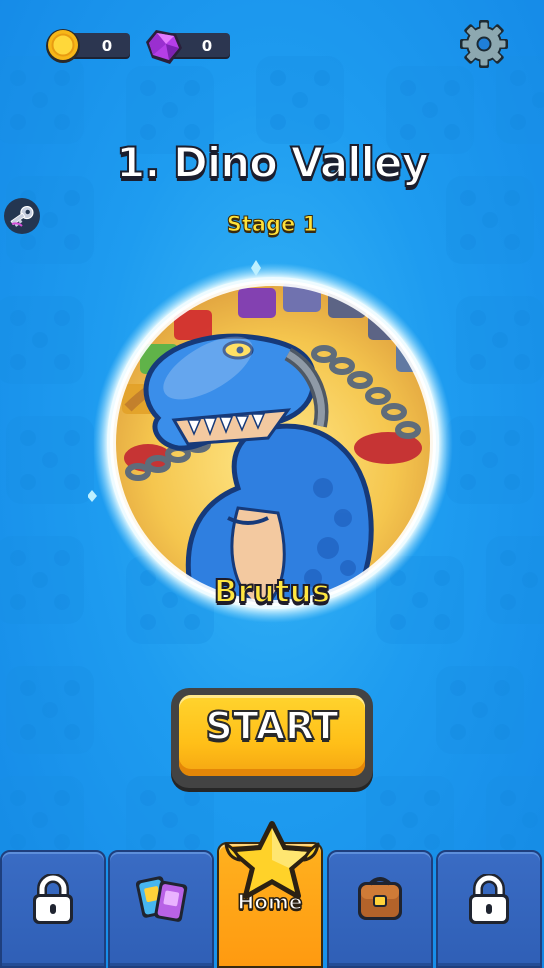 The image size is (544, 968). I want to click on start-button-label: START, so click(271, 726).